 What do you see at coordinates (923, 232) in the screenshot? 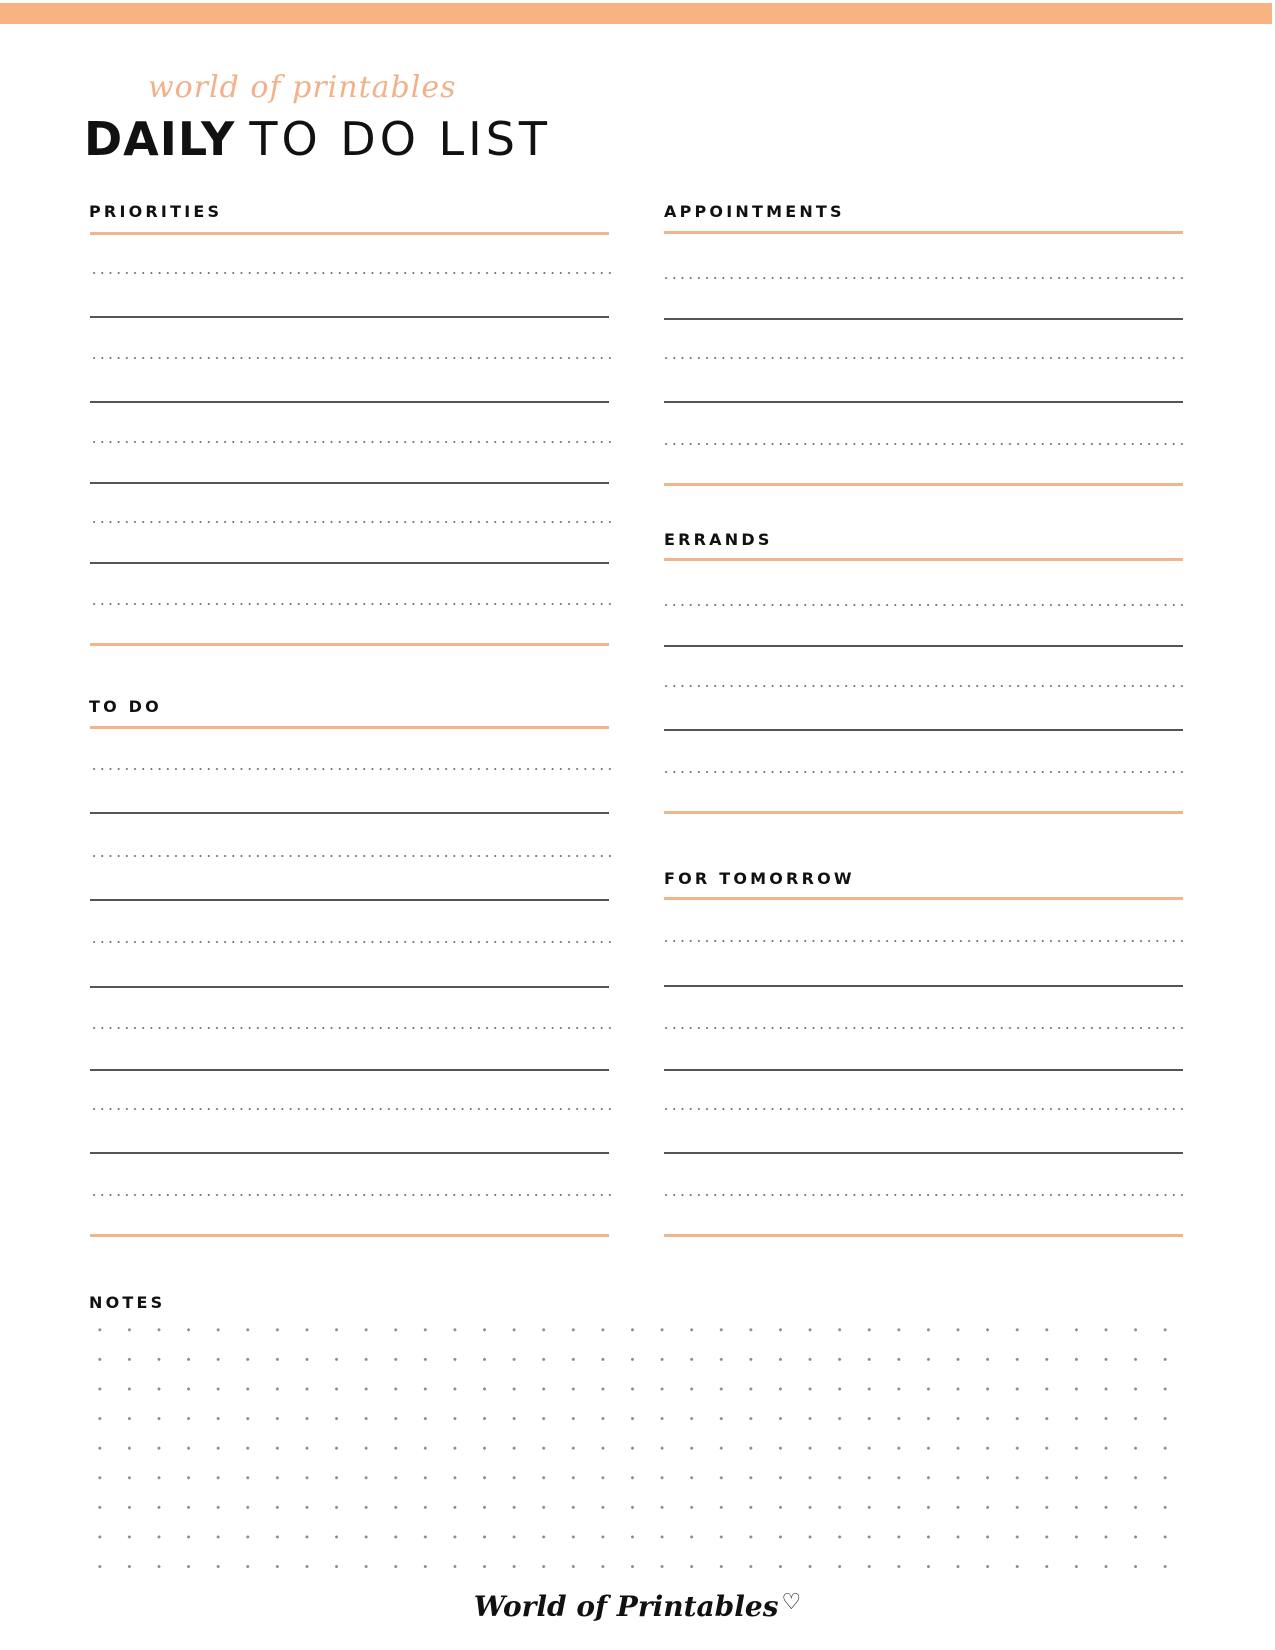
I see `appointments-top-rule` at bounding box center [923, 232].